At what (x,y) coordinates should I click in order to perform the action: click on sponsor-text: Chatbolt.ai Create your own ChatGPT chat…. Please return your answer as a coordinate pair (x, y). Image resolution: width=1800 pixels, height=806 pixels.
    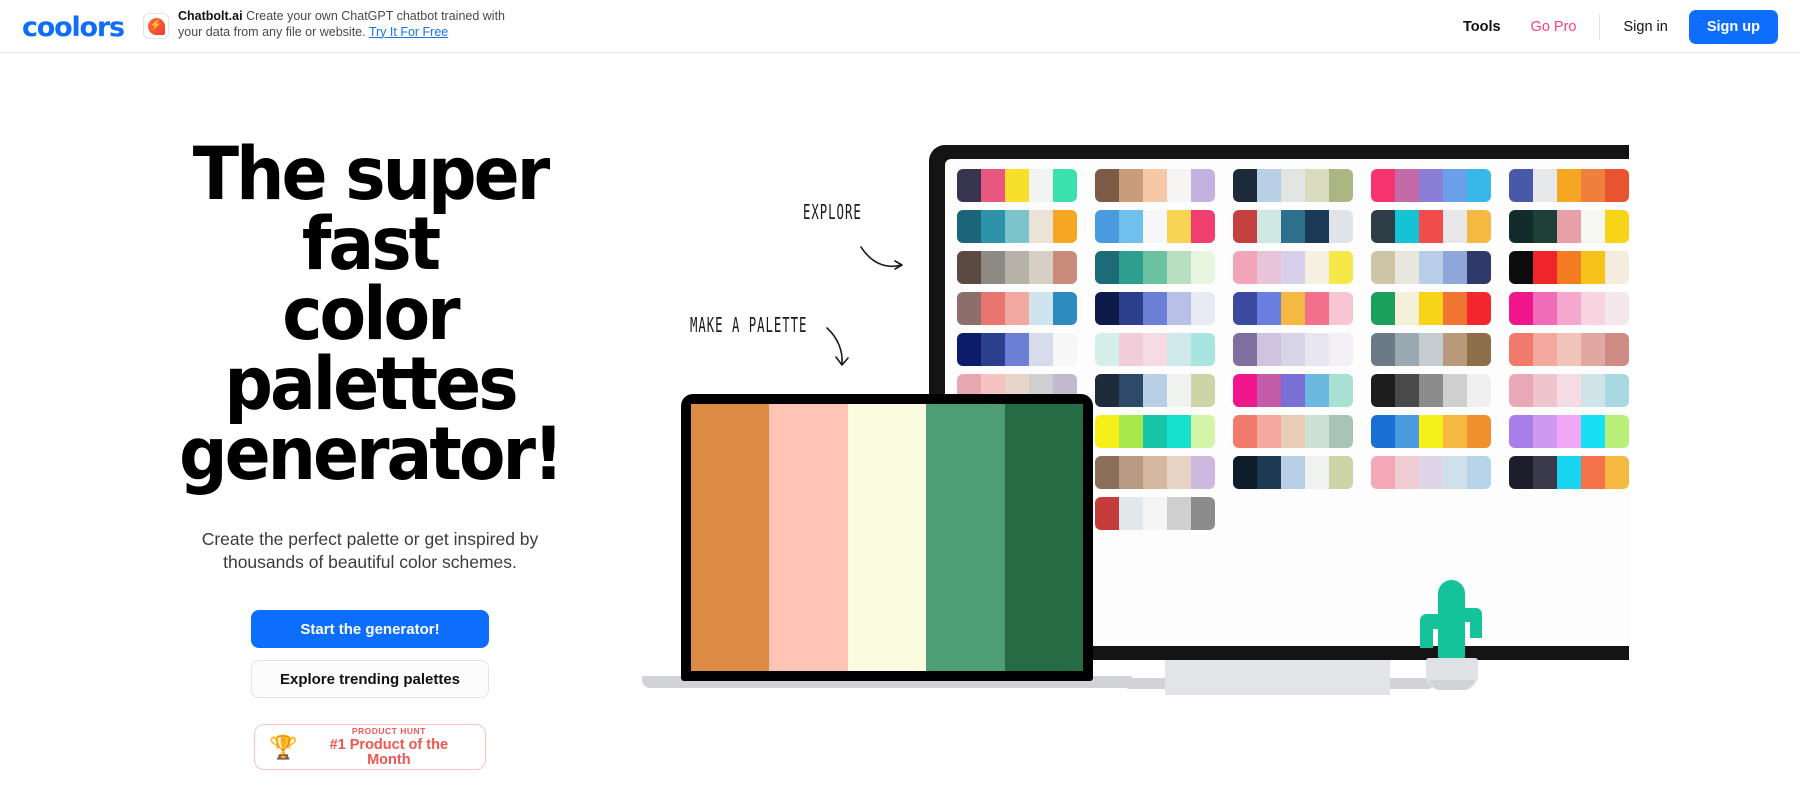
    Looking at the image, I should click on (343, 24).